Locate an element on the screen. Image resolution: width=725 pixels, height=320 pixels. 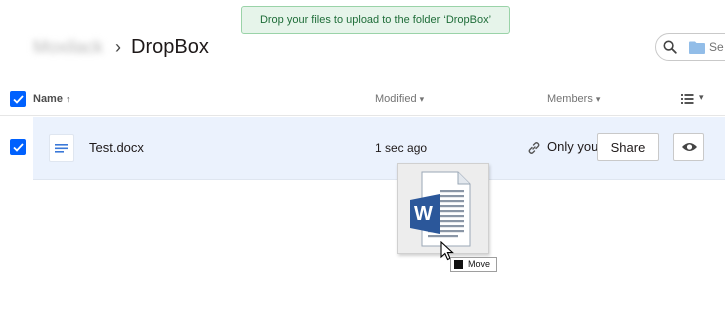
column-header-members: Members ▾ is located at coordinates (573, 99).